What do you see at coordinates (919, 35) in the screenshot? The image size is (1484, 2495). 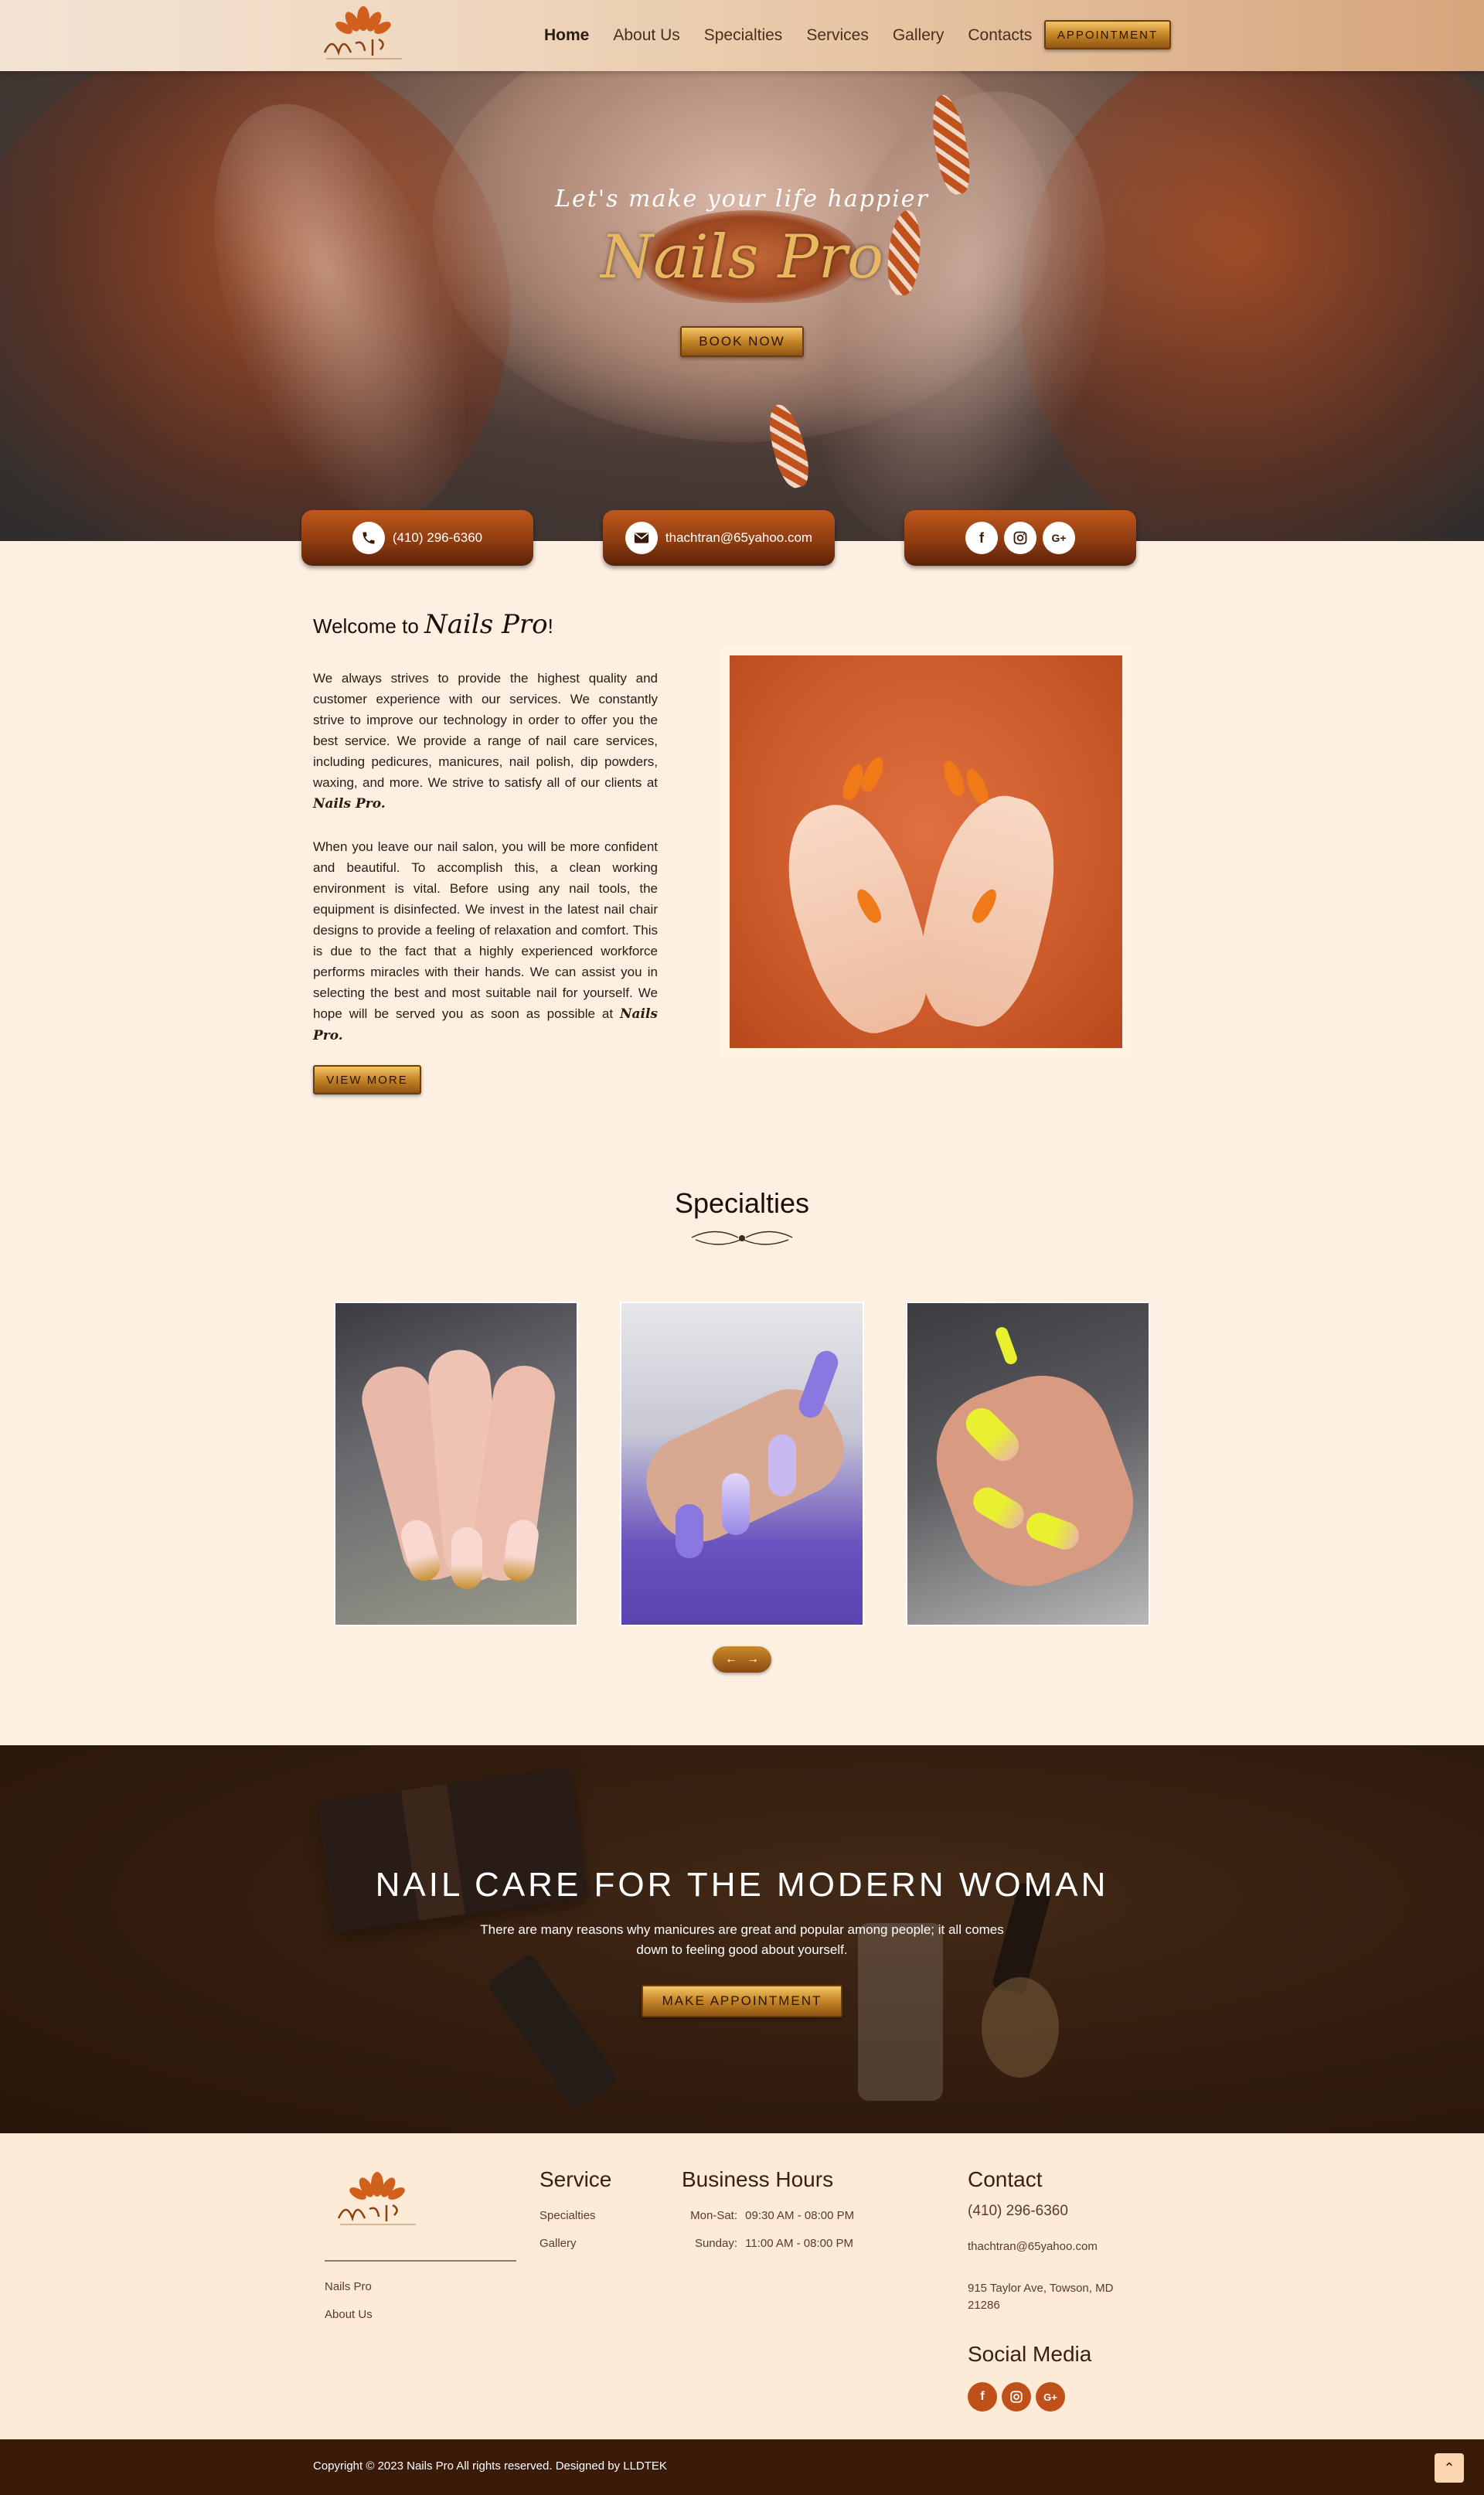 I see `nav-gallery: Gallery` at bounding box center [919, 35].